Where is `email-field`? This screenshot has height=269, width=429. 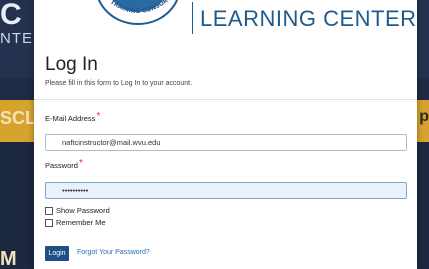 email-field is located at coordinates (226, 142).